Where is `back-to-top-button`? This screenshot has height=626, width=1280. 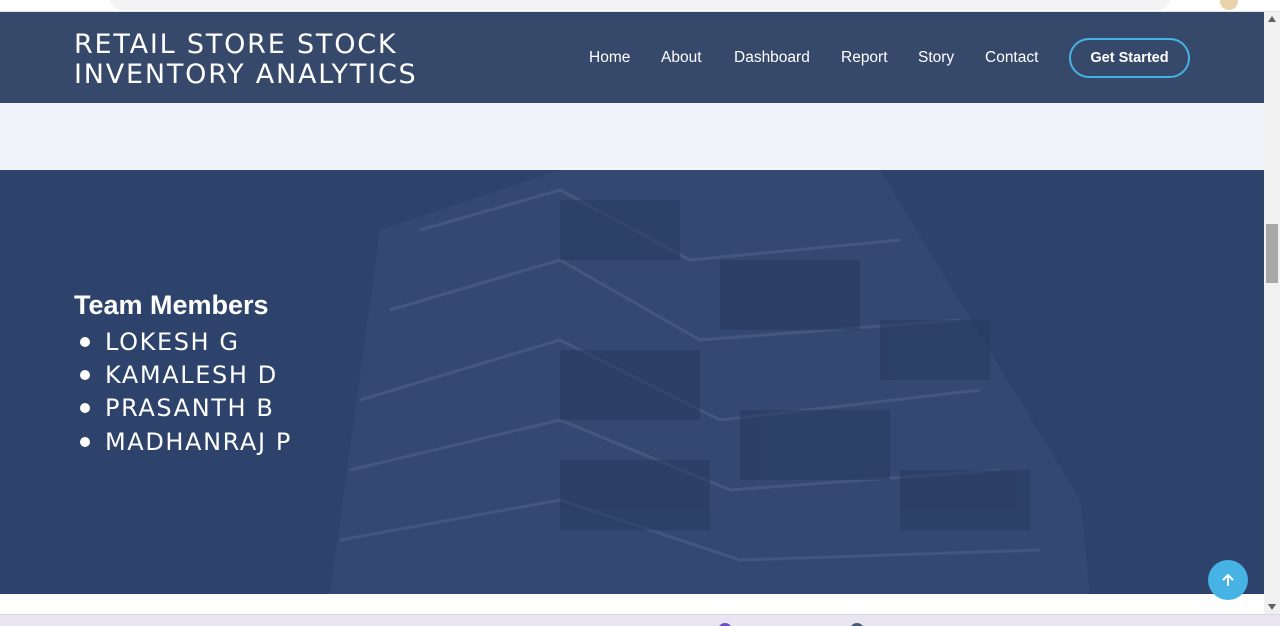 back-to-top-button is located at coordinates (1228, 580).